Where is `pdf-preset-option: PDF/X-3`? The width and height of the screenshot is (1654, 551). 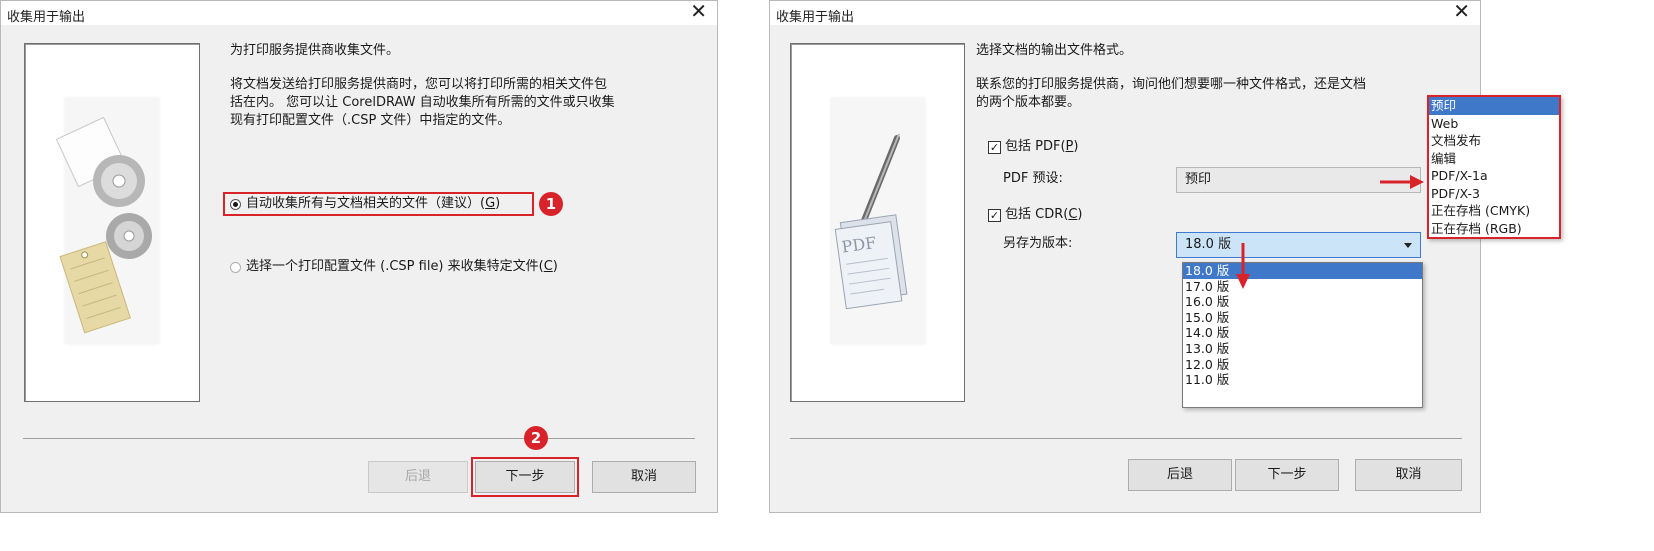
pdf-preset-option: PDF/X-3 is located at coordinates (1494, 194).